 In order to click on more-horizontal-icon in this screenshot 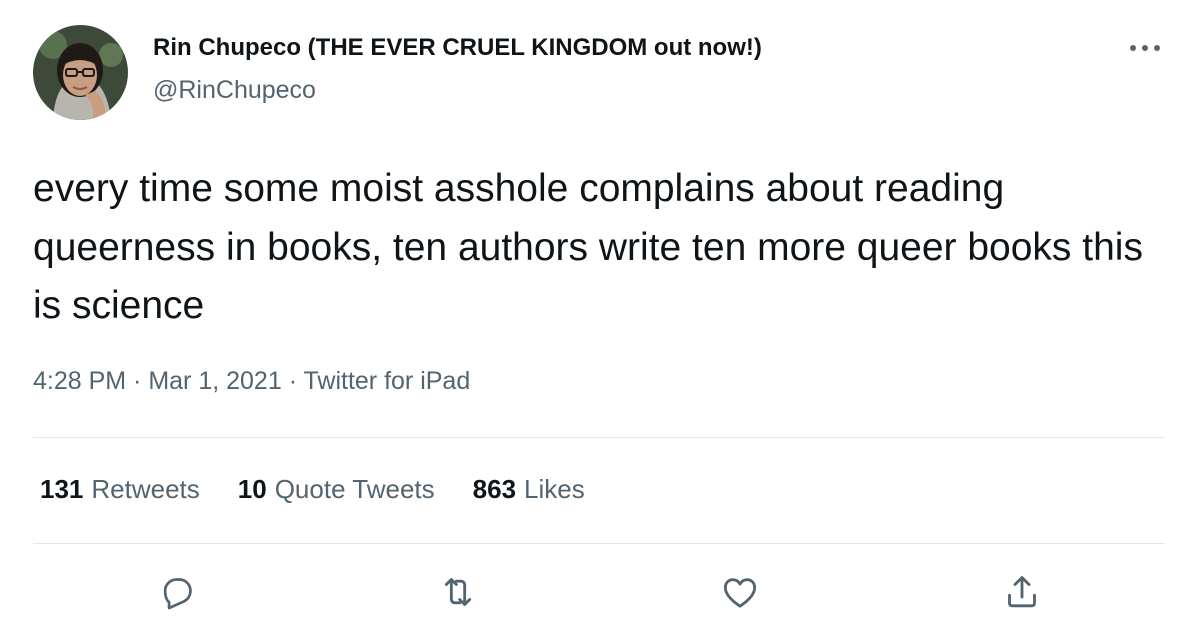, I will do `click(1145, 48)`.